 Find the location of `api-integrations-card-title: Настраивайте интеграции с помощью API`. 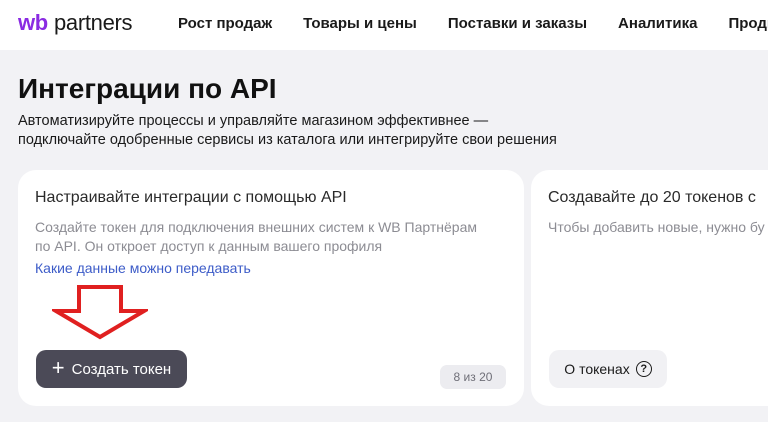

api-integrations-card-title: Настраивайте интеграции с помощью API is located at coordinates (191, 197).